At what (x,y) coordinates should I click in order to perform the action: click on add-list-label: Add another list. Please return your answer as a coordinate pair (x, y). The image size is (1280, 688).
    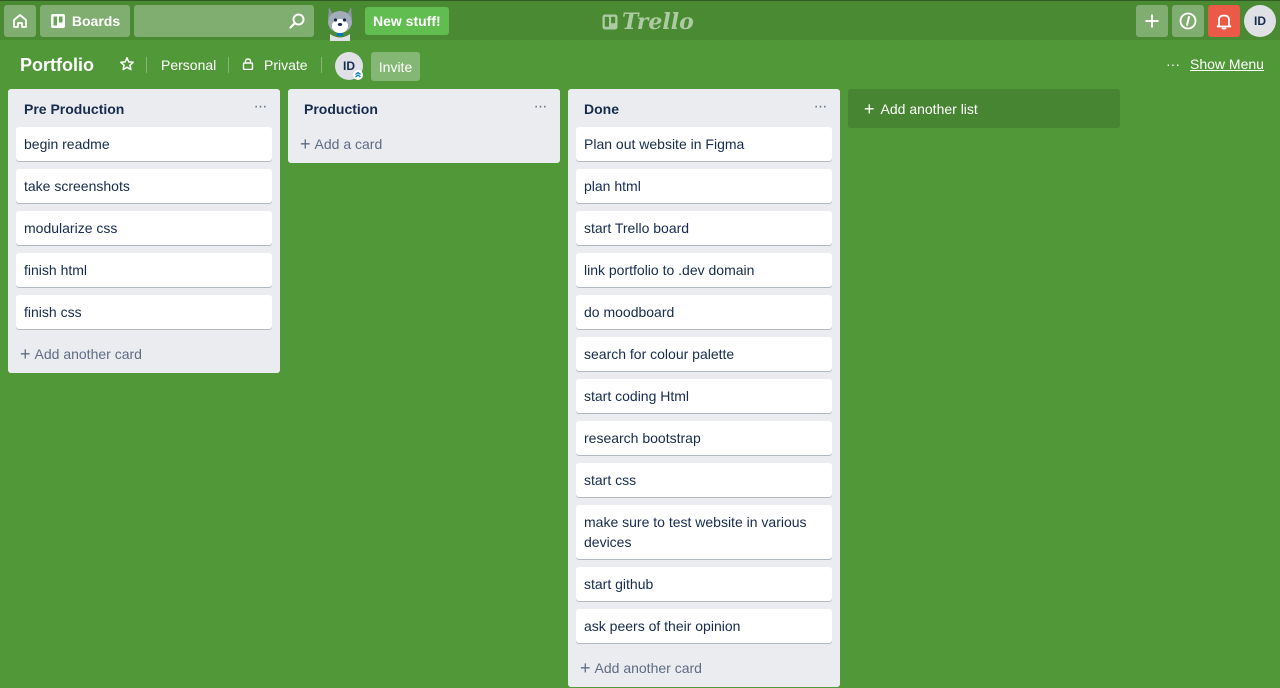
    Looking at the image, I should click on (929, 108).